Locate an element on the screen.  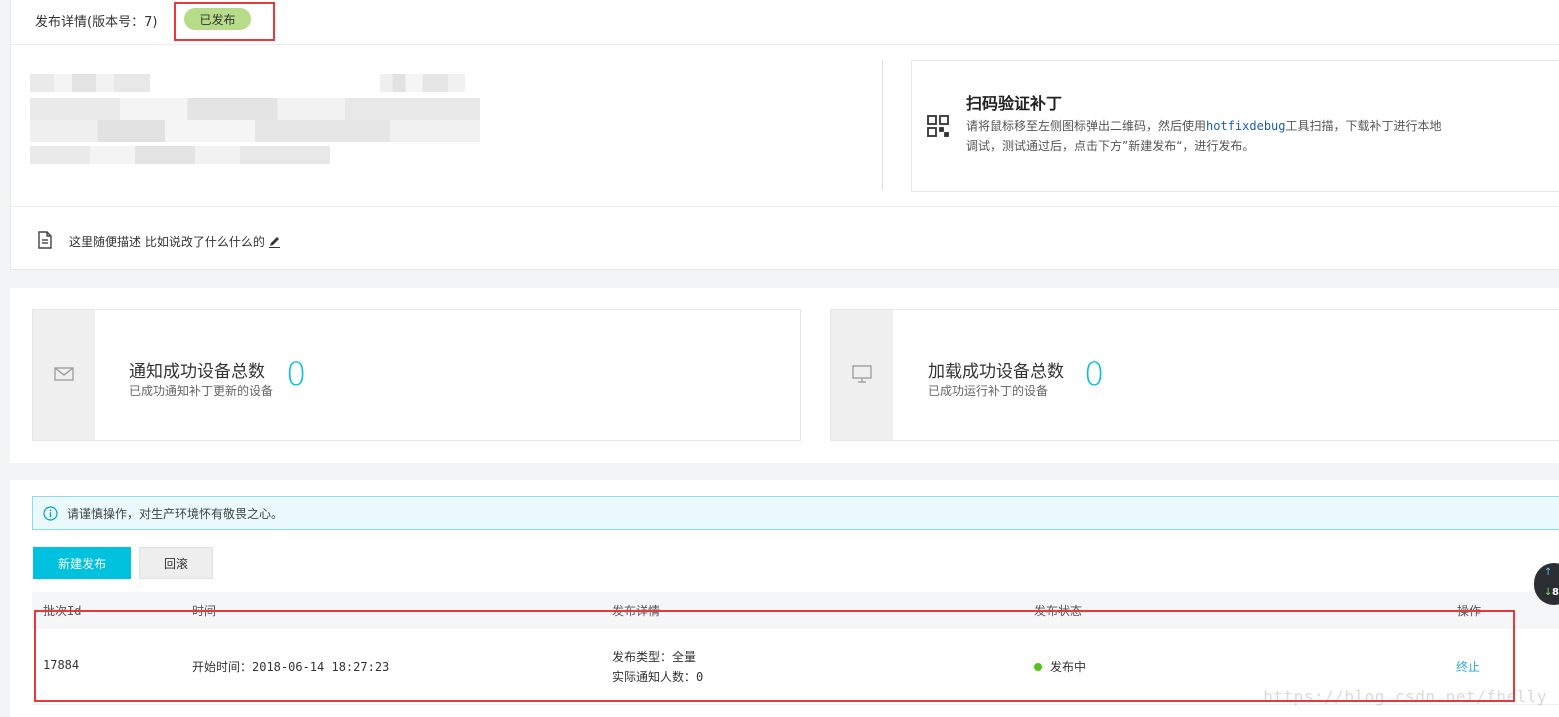
qr-desc-post: 工具扫描，下载补丁进行本地 is located at coordinates (1363, 126).